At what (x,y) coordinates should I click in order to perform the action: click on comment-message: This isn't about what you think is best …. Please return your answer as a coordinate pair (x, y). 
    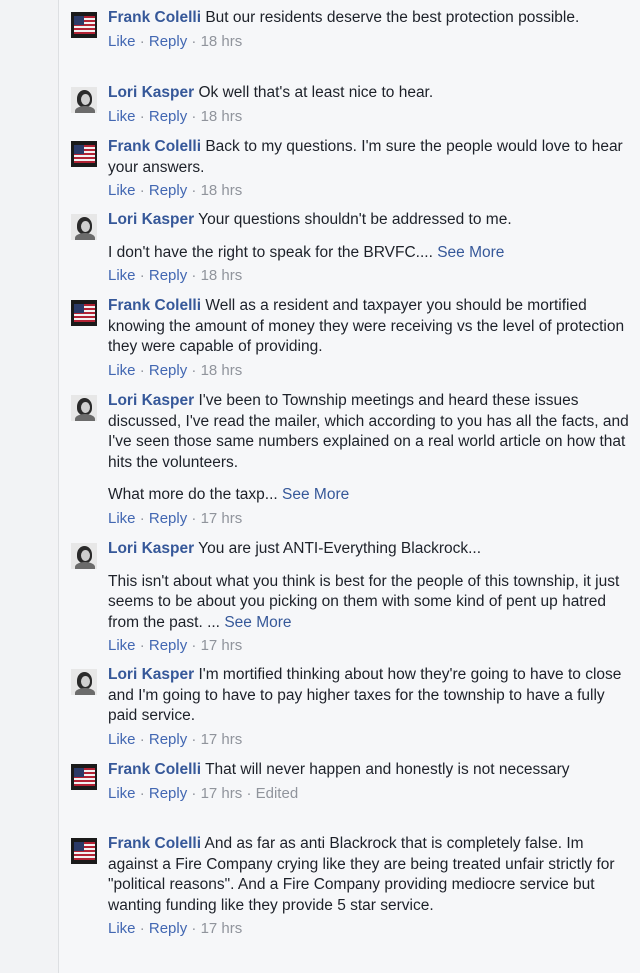
    Looking at the image, I should click on (364, 601).